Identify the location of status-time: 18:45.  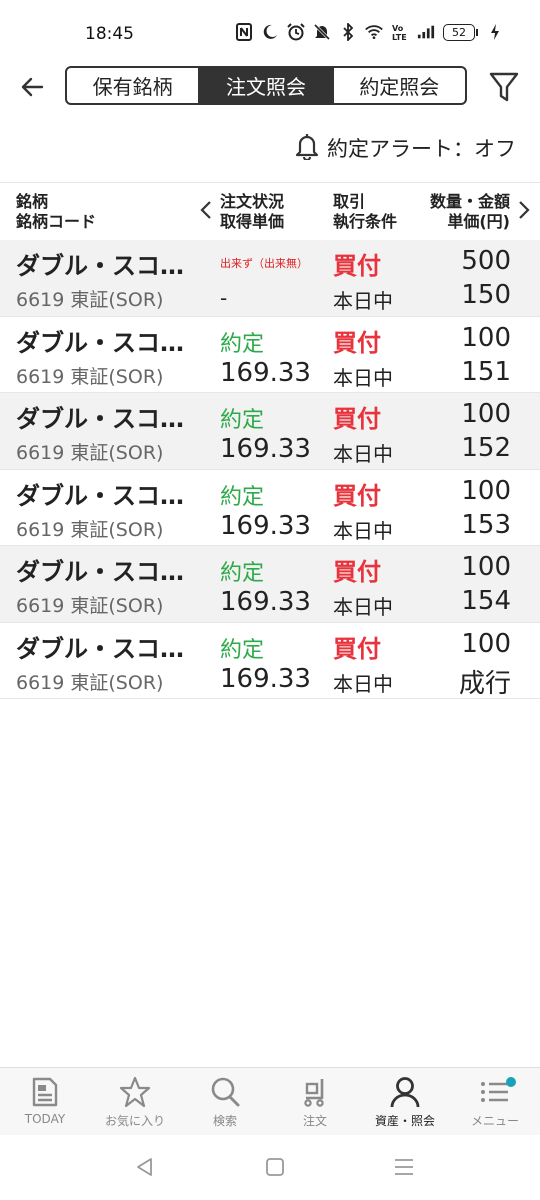
(109, 34).